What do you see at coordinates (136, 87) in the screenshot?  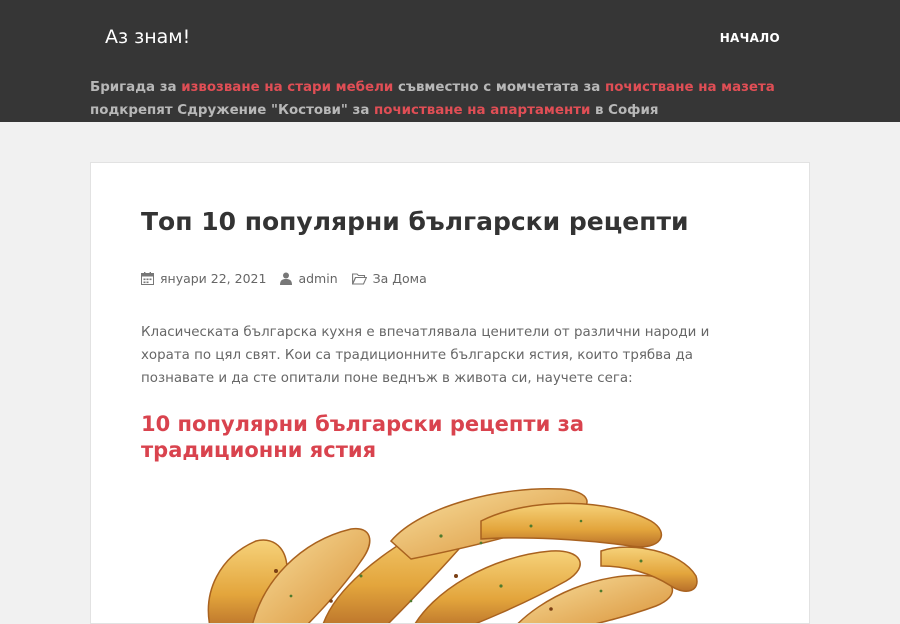 I see `banner-text-1: Бригада за` at bounding box center [136, 87].